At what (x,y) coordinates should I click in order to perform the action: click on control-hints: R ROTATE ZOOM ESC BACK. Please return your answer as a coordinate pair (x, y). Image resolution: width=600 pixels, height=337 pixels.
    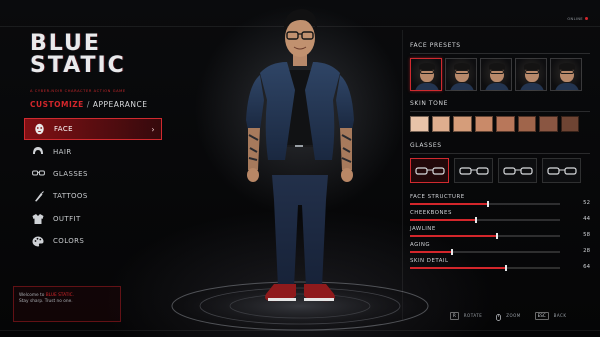
    Looking at the image, I should click on (512, 315).